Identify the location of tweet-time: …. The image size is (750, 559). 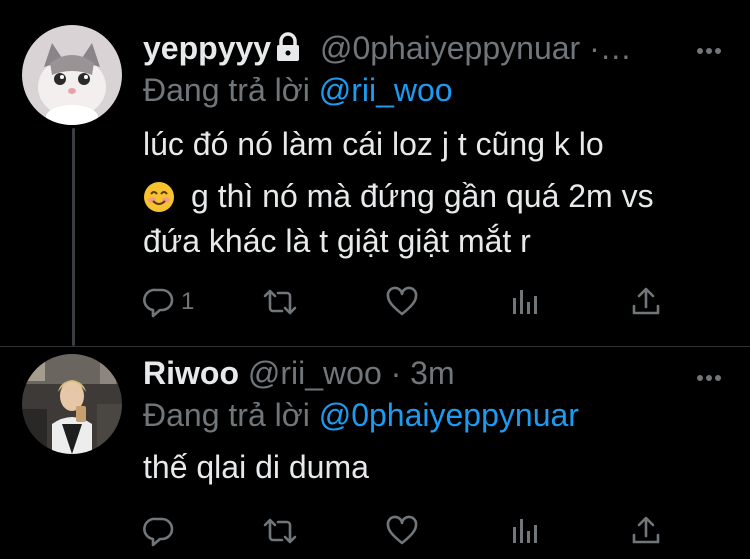
(615, 48).